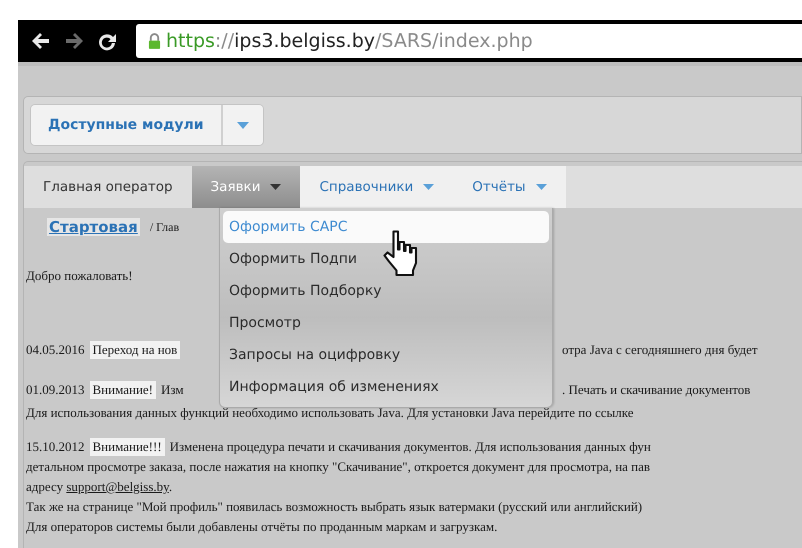  Describe the element at coordinates (154, 41) in the screenshot. I see `lock-icon` at that location.